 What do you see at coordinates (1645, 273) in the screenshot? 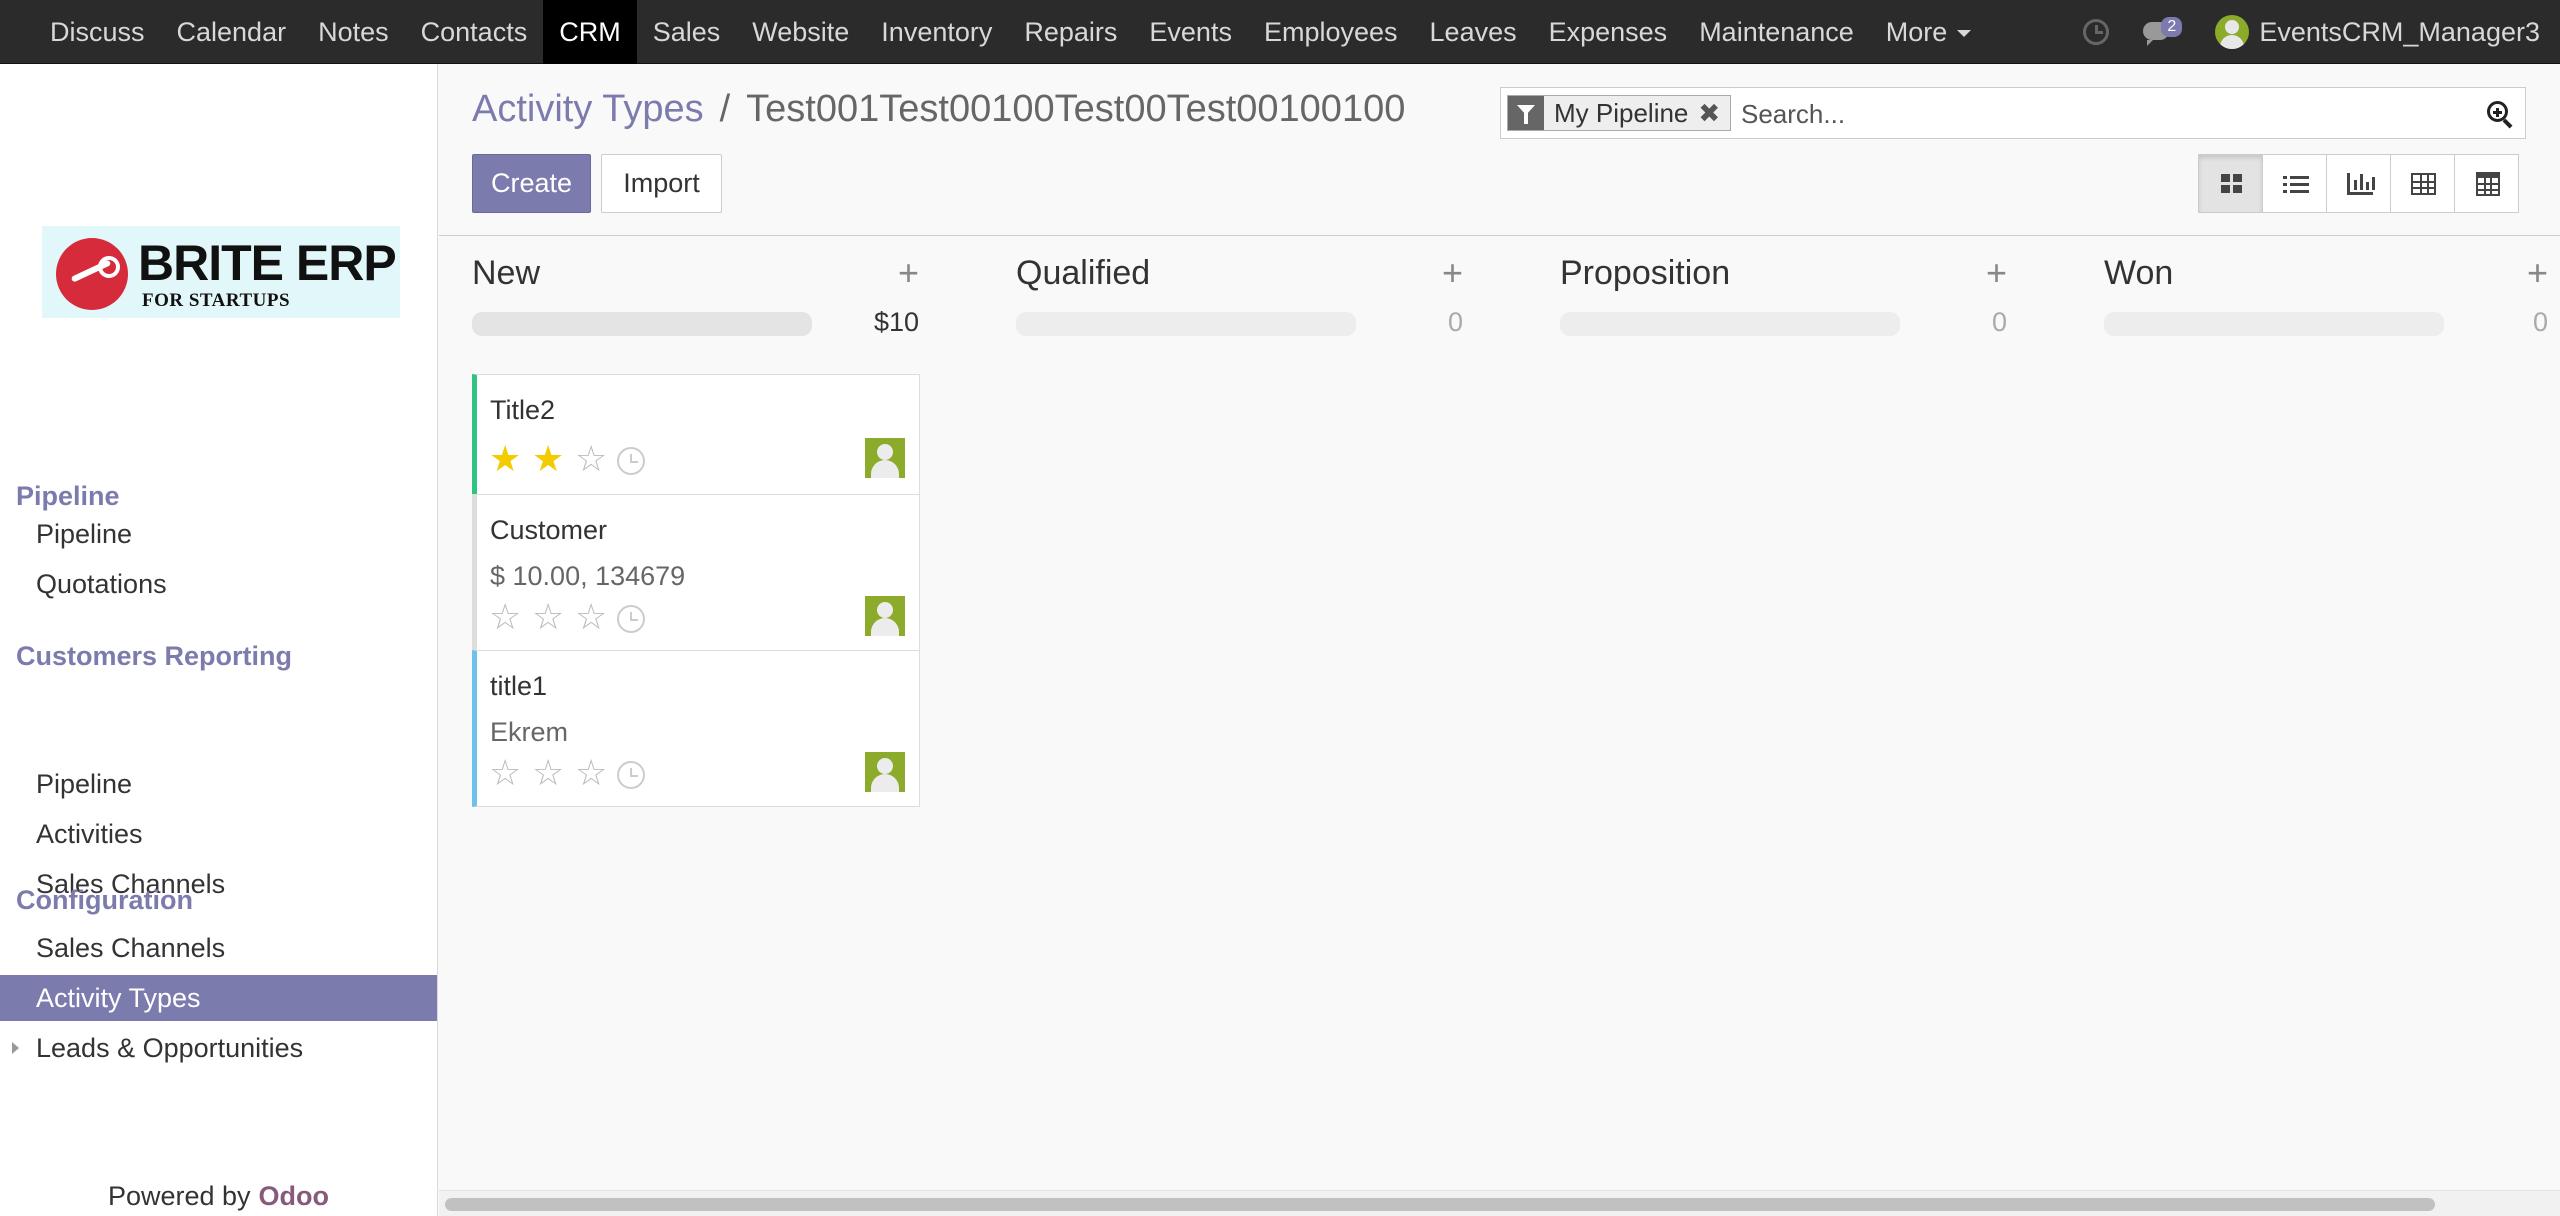
I see `column-title: Proposition` at bounding box center [1645, 273].